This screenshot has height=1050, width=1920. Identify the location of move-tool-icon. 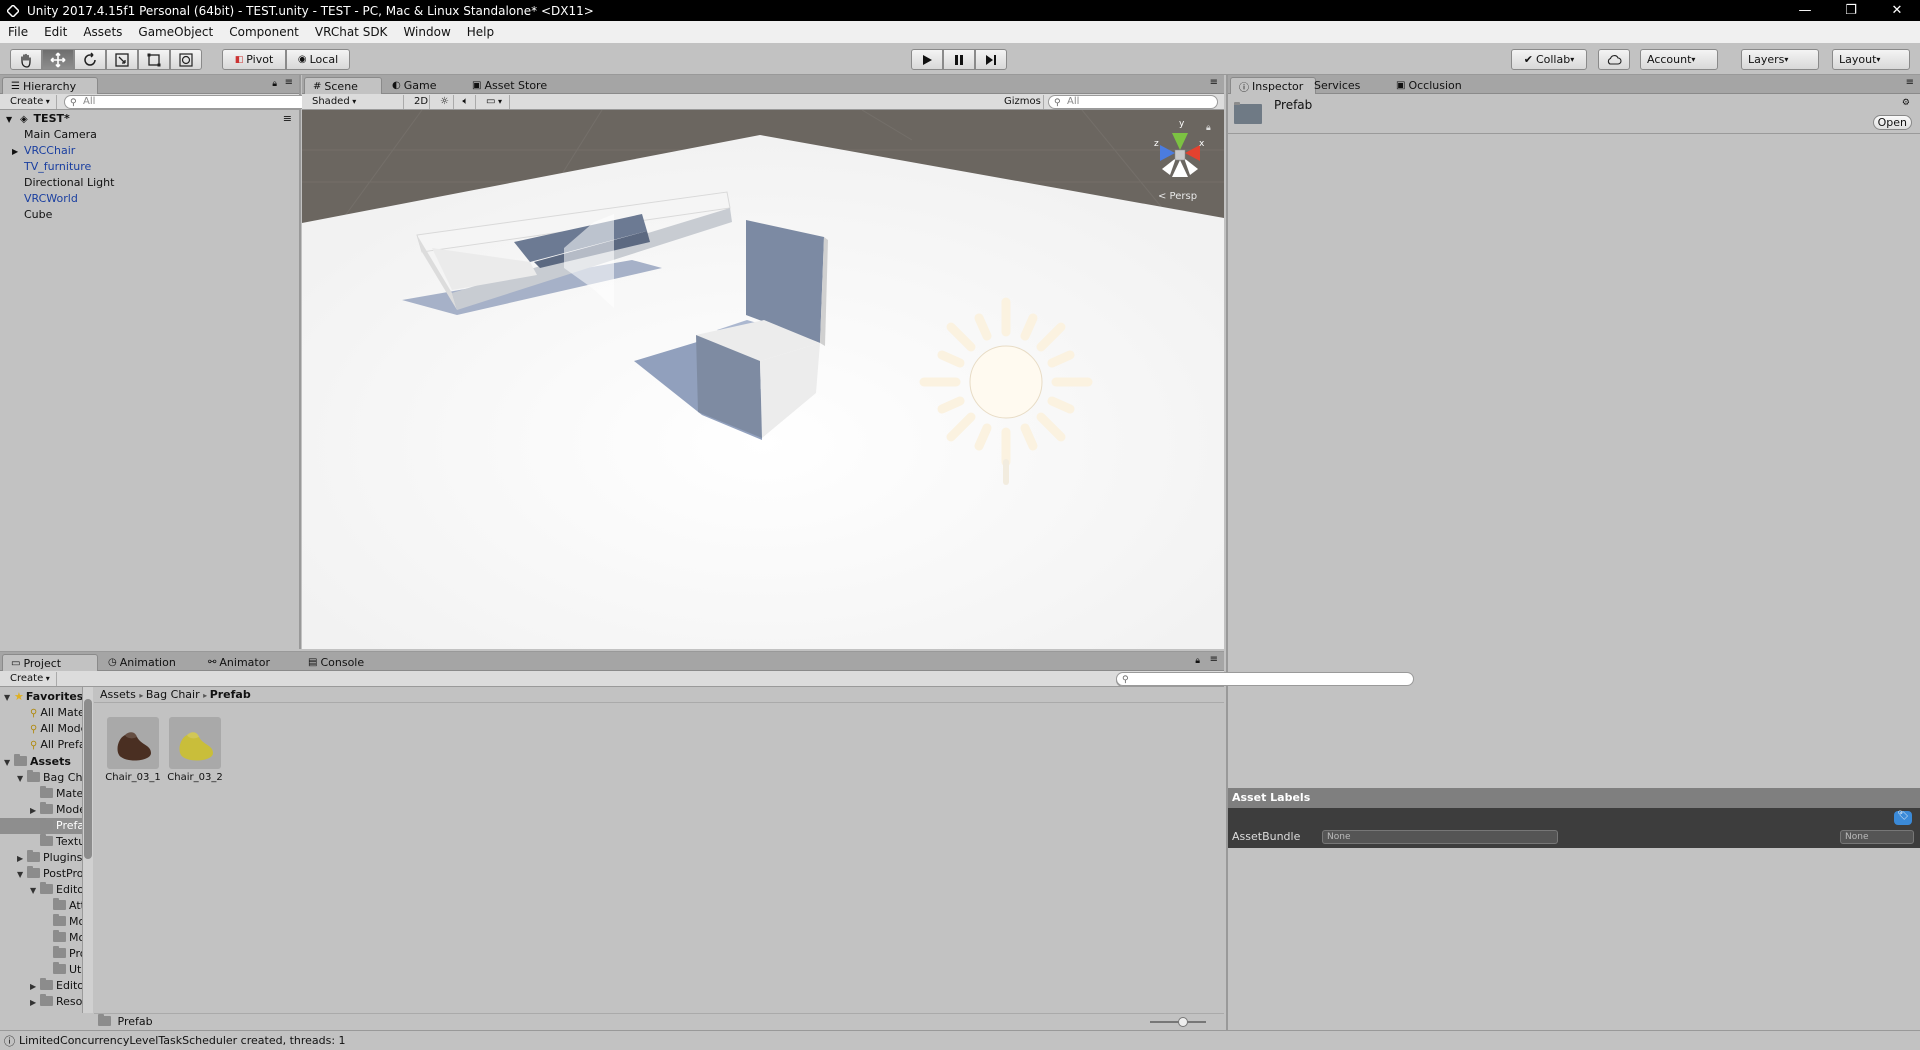
(58, 59).